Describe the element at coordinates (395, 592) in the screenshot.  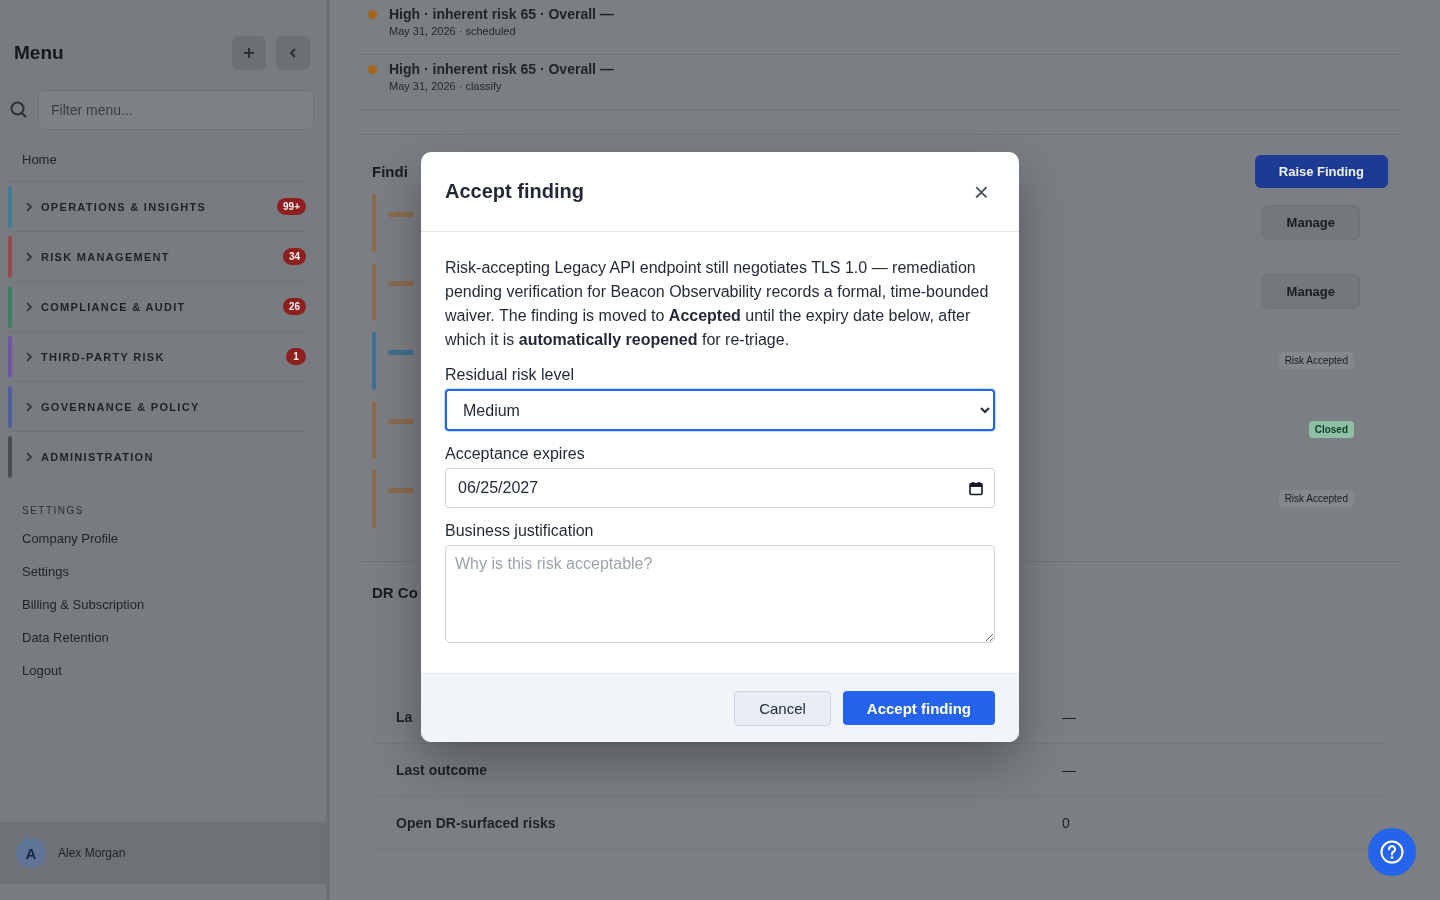
I see `section-heading: DR Co` at that location.